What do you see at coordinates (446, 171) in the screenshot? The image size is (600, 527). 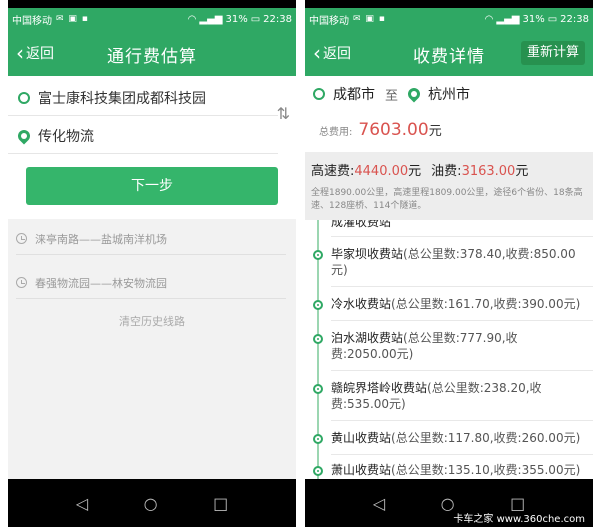 I see `fuel-label: 油费:` at bounding box center [446, 171].